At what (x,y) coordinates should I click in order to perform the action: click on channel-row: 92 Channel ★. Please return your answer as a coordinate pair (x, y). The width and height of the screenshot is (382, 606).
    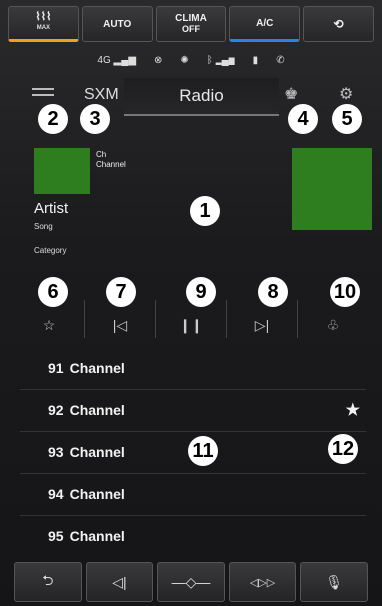
    Looking at the image, I should click on (193, 411).